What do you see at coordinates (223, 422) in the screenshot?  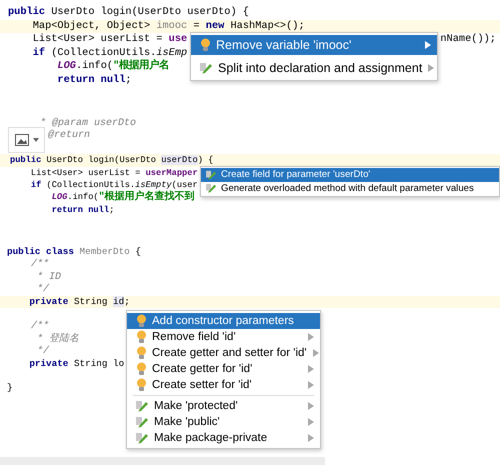 I see `menu-item: Make 'public'` at bounding box center [223, 422].